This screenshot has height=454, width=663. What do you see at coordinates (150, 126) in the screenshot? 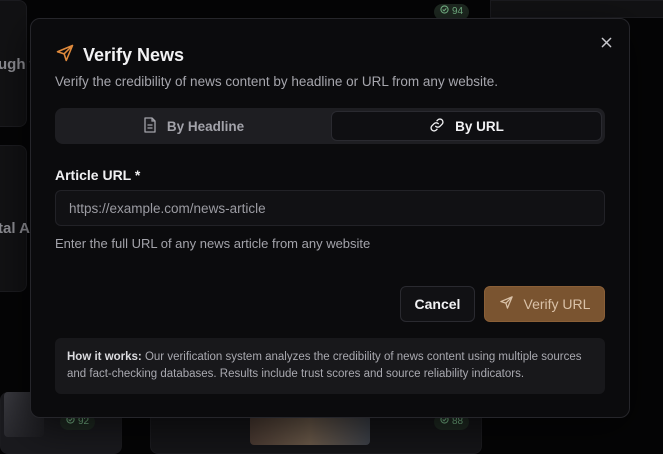
I see `document-icon` at bounding box center [150, 126].